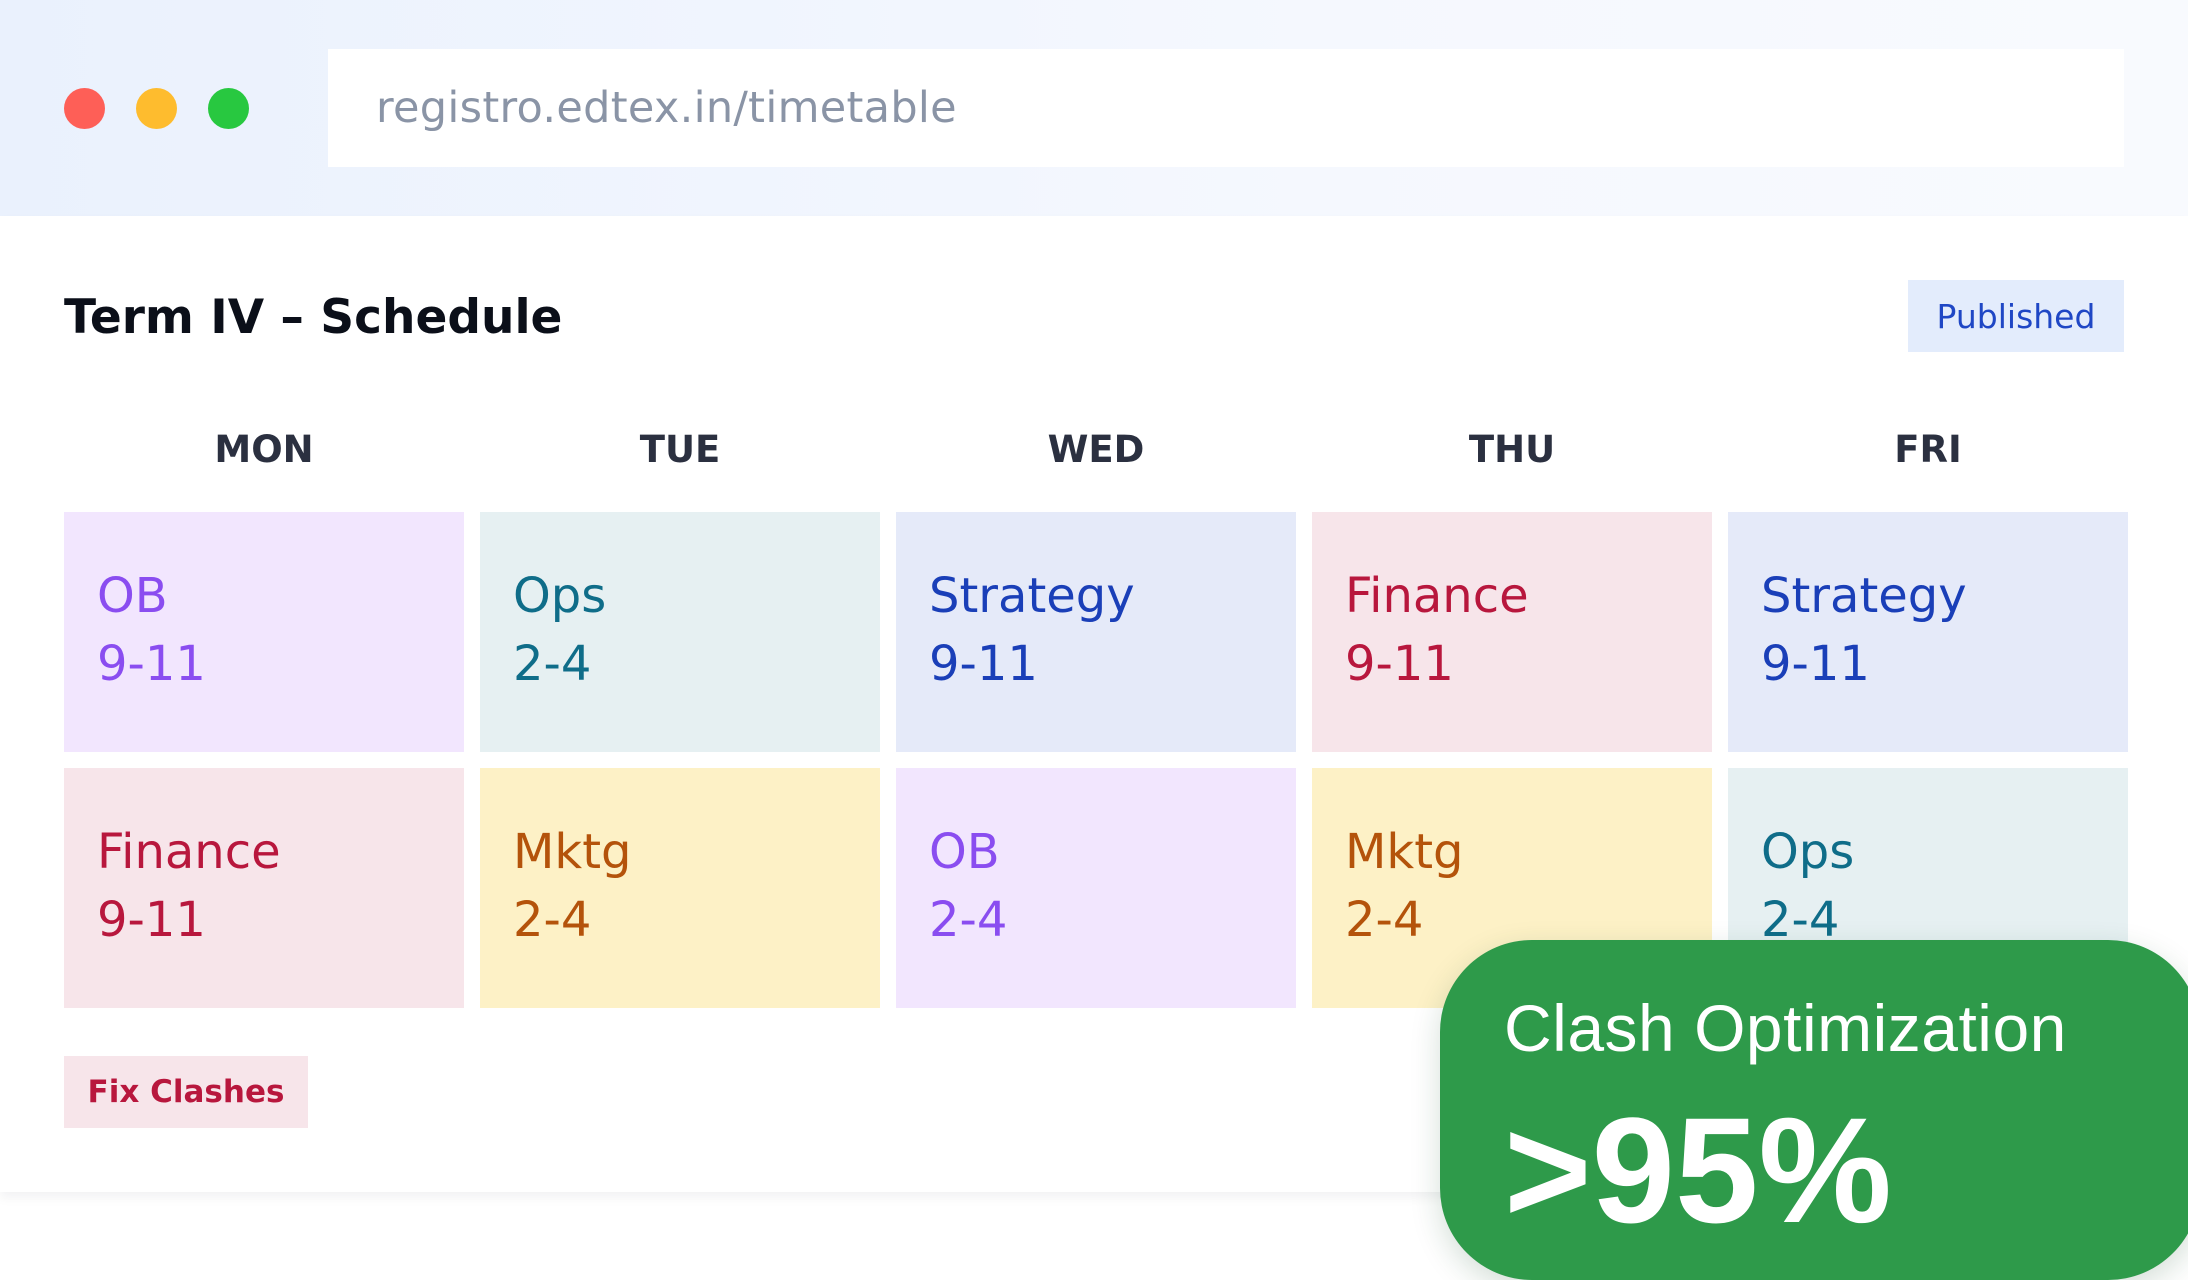  What do you see at coordinates (1096, 888) in the screenshot?
I see `schedule-cell: OB 2-4` at bounding box center [1096, 888].